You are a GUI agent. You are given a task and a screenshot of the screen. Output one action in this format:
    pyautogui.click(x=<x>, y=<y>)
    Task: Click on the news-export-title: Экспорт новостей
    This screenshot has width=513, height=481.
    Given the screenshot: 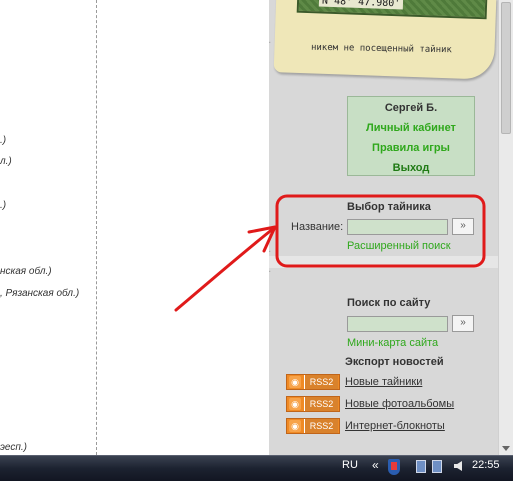 What is the action you would take?
    pyautogui.click(x=394, y=362)
    